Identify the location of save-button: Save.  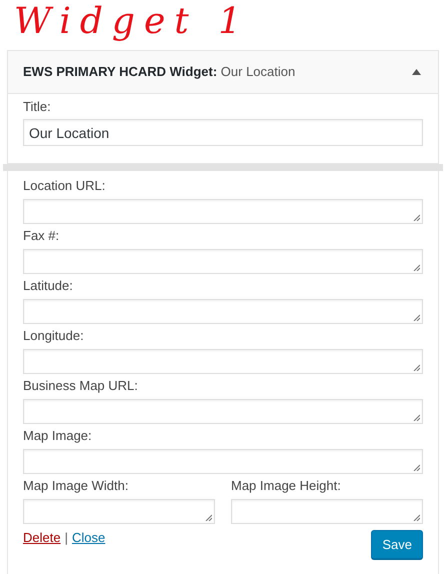
(397, 544).